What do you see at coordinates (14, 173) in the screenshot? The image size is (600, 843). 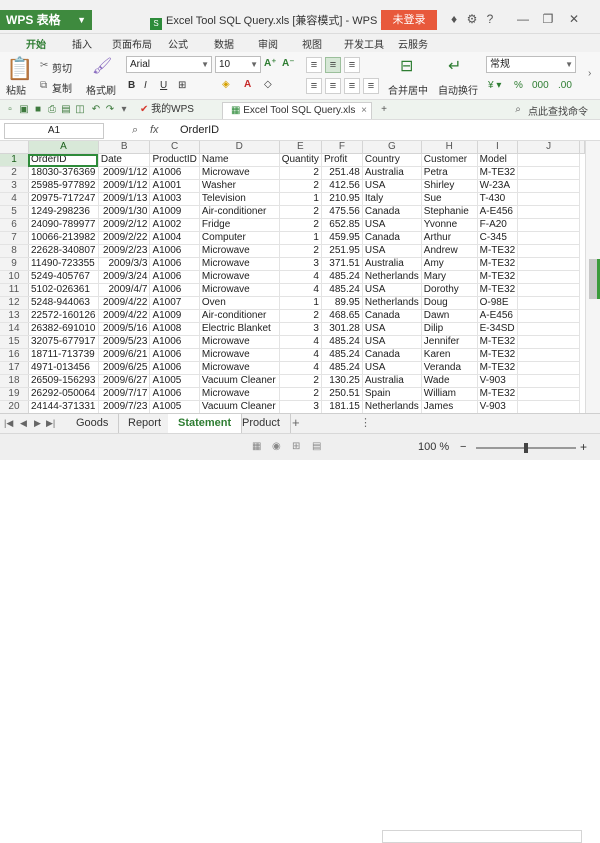 I see `row-header: 2` at bounding box center [14, 173].